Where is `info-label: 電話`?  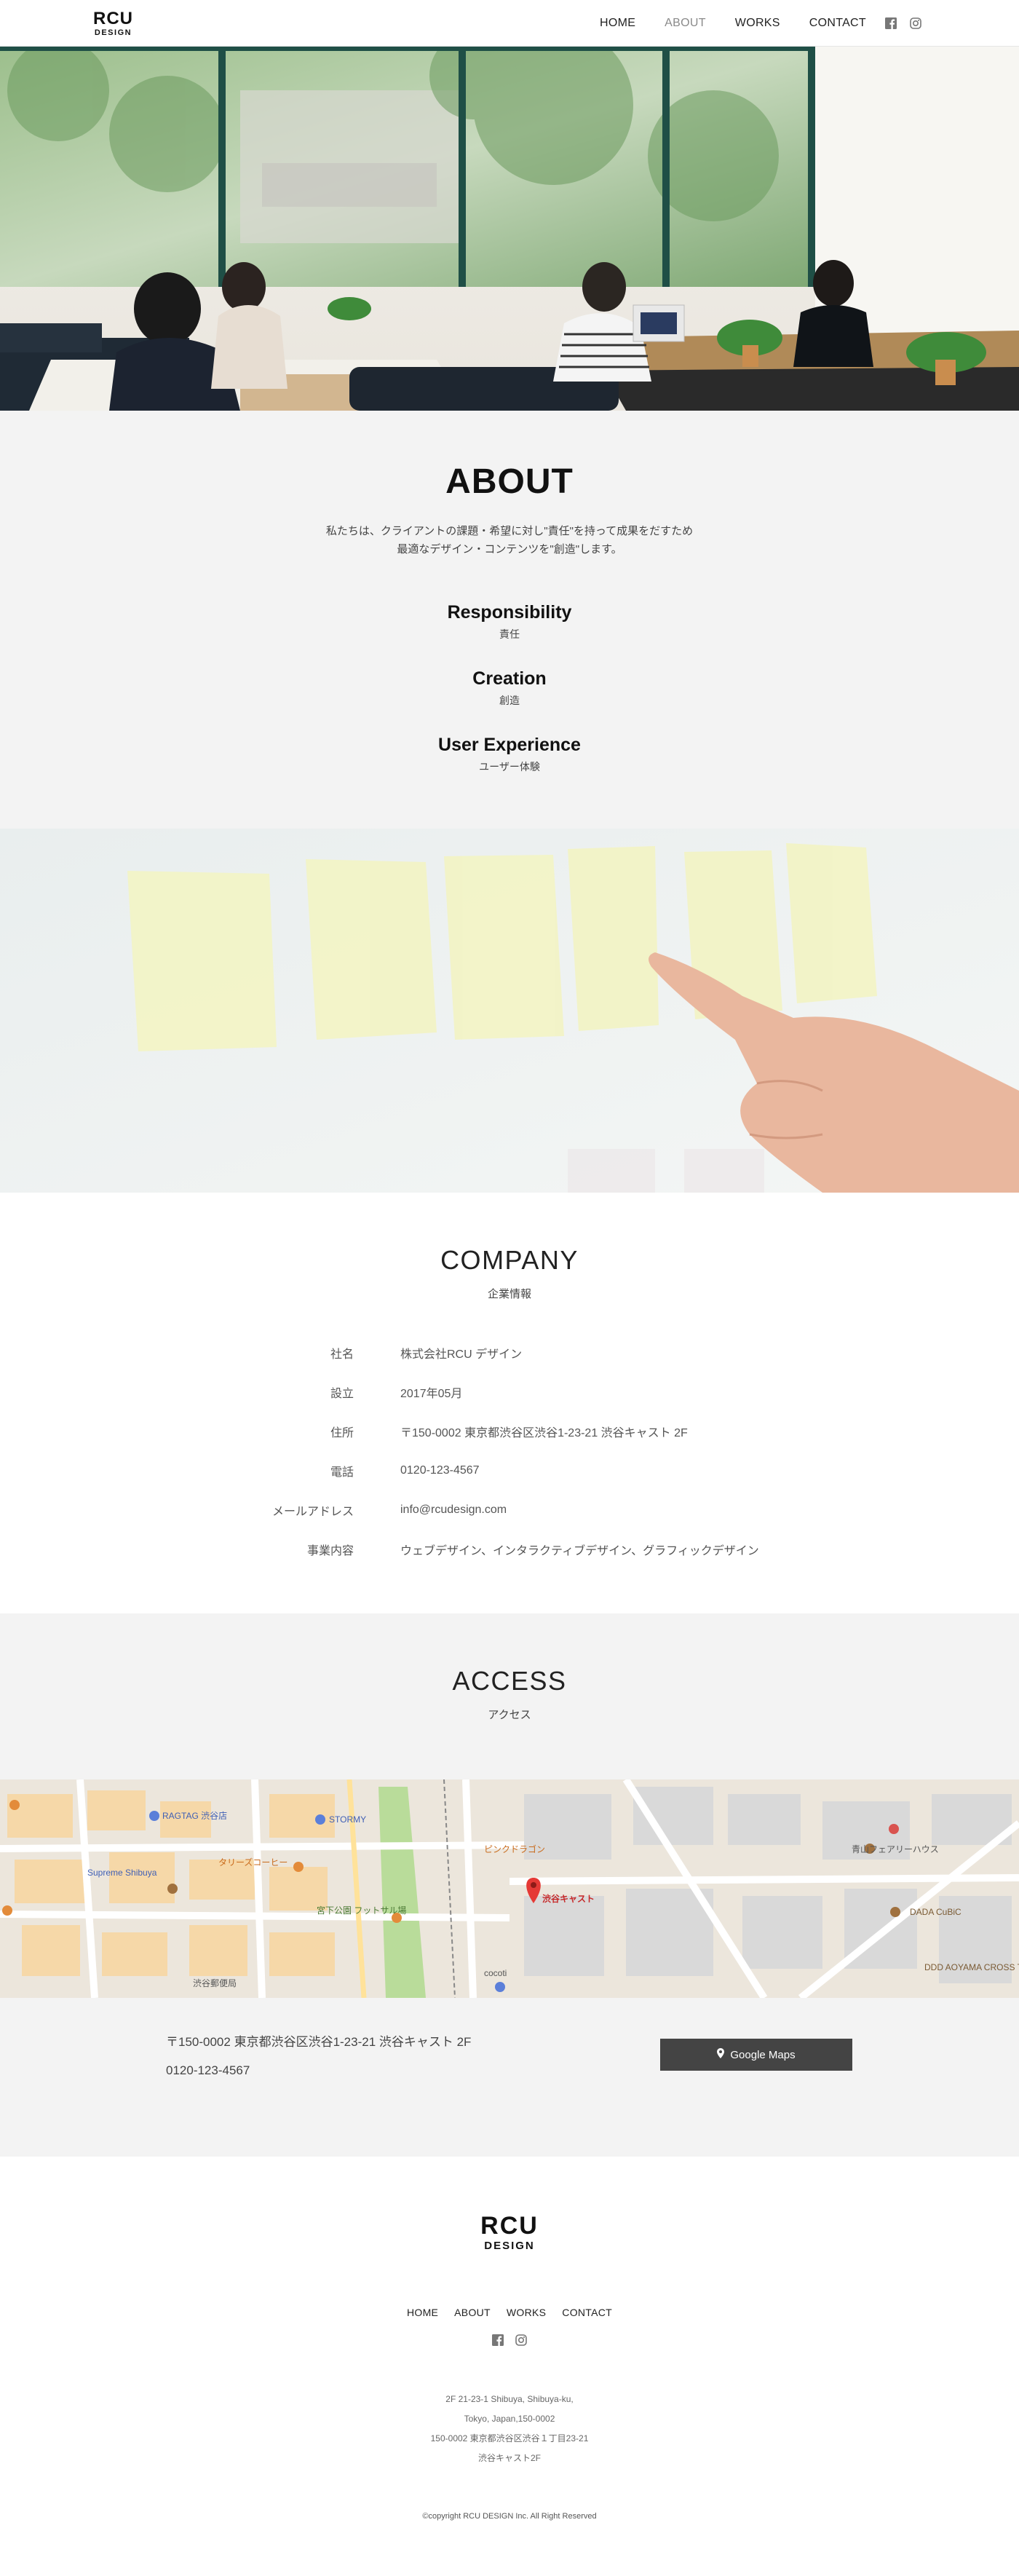
info-label: 電話 is located at coordinates (342, 1472).